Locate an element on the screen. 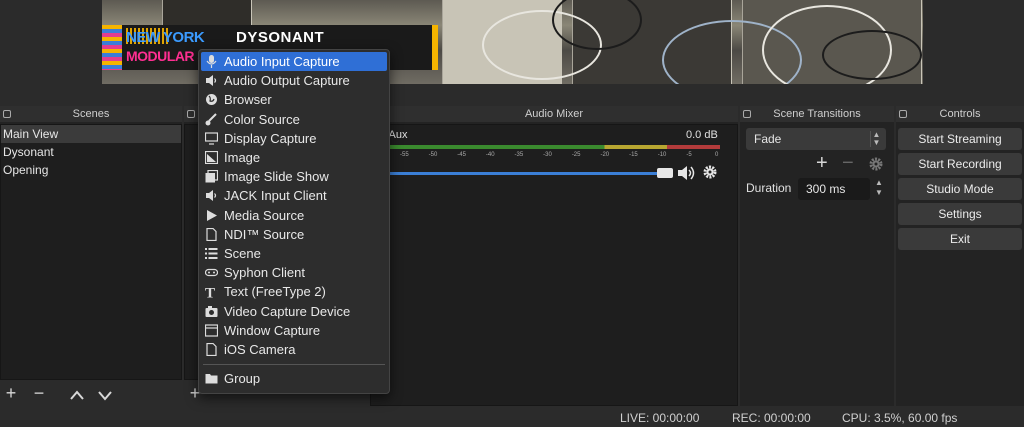 The width and height of the screenshot is (1024, 427). scenes-dock: Scenes Main View Dysonant Opening + − is located at coordinates (91, 256).